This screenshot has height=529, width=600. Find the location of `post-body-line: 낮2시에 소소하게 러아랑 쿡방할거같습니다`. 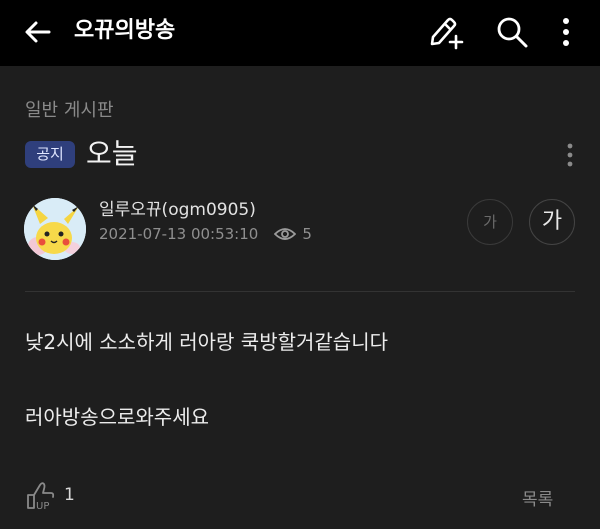

post-body-line: 낮2시에 소소하게 러아랑 쿡방할거같습니다 is located at coordinates (206, 342).